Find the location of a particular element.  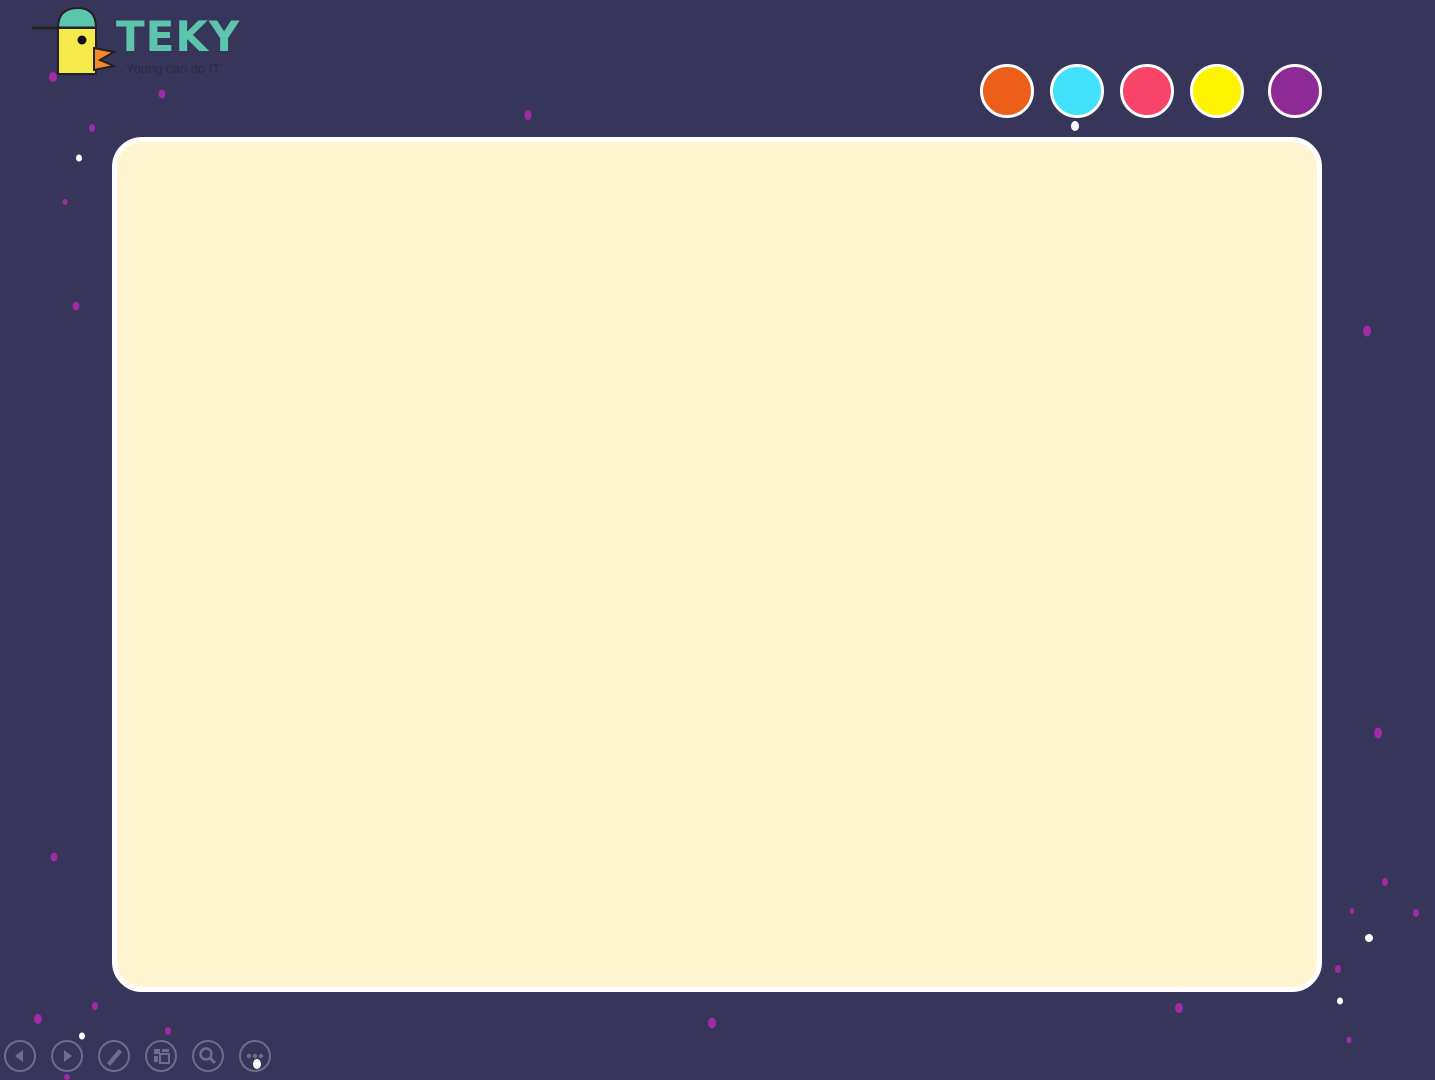

next-icon is located at coordinates (67, 1056).